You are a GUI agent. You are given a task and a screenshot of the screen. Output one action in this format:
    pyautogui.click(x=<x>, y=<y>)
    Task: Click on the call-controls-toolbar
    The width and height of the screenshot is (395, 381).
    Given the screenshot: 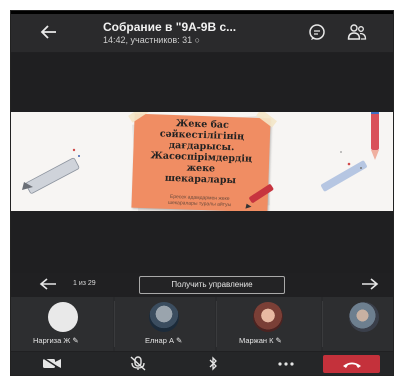 What is the action you would take?
    pyautogui.click(x=202, y=363)
    